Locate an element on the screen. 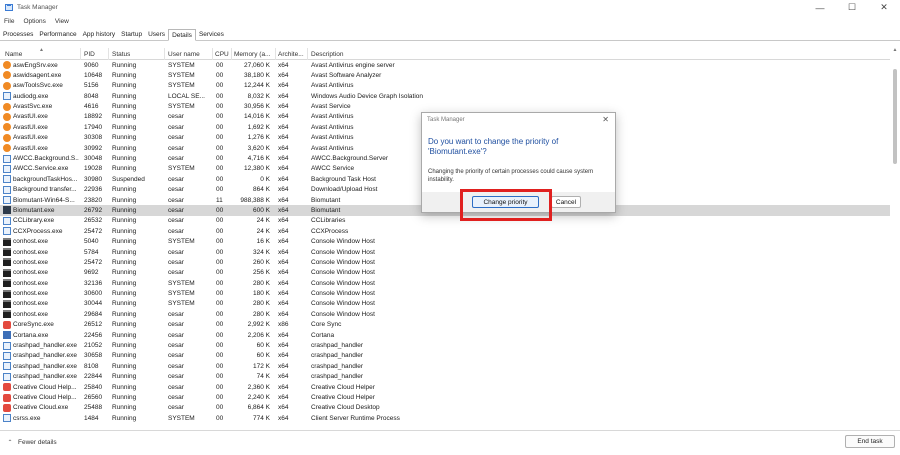  process-pid: 9060 is located at coordinates (91, 65).